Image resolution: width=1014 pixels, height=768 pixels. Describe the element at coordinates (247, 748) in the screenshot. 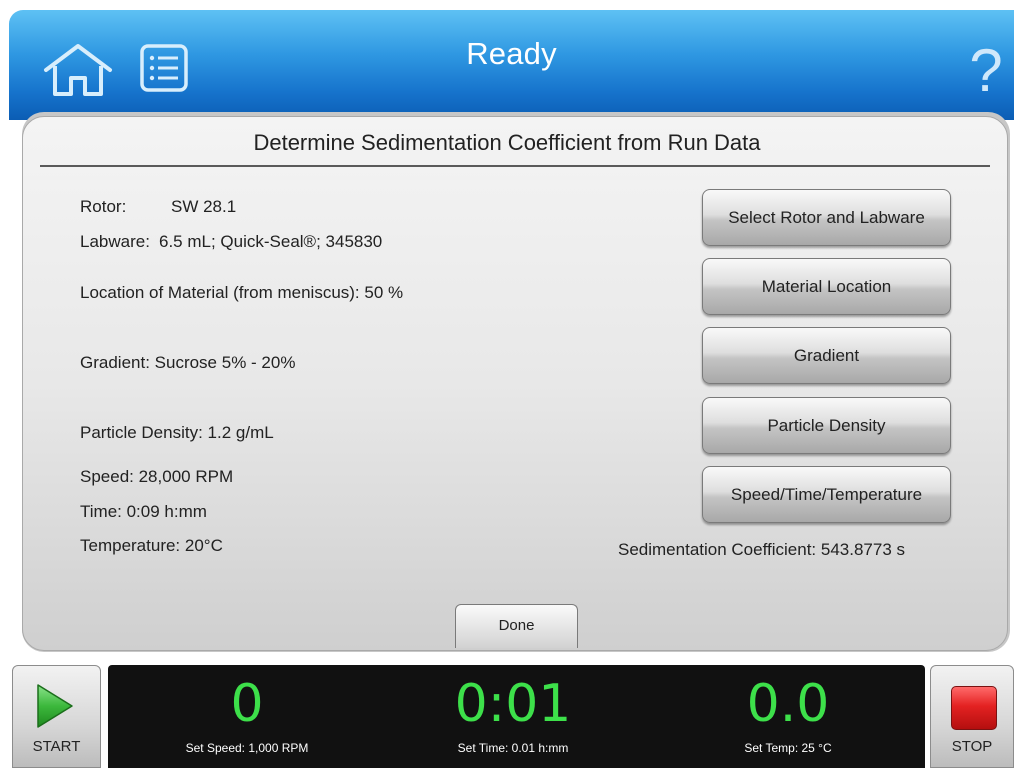

I see `set-speed-label: Set Speed: 1,000 RPM` at that location.